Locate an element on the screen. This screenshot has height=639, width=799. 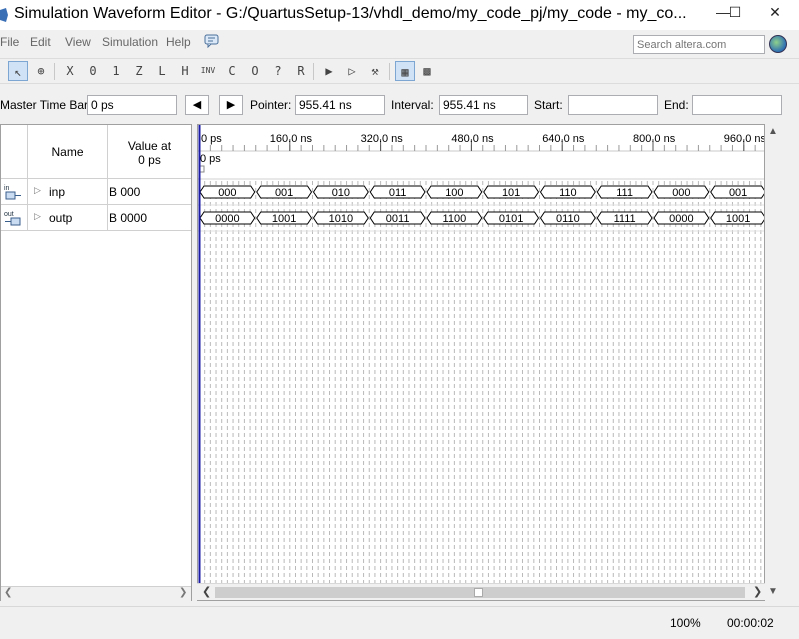
help-bubble-icon is located at coordinates (212, 41).